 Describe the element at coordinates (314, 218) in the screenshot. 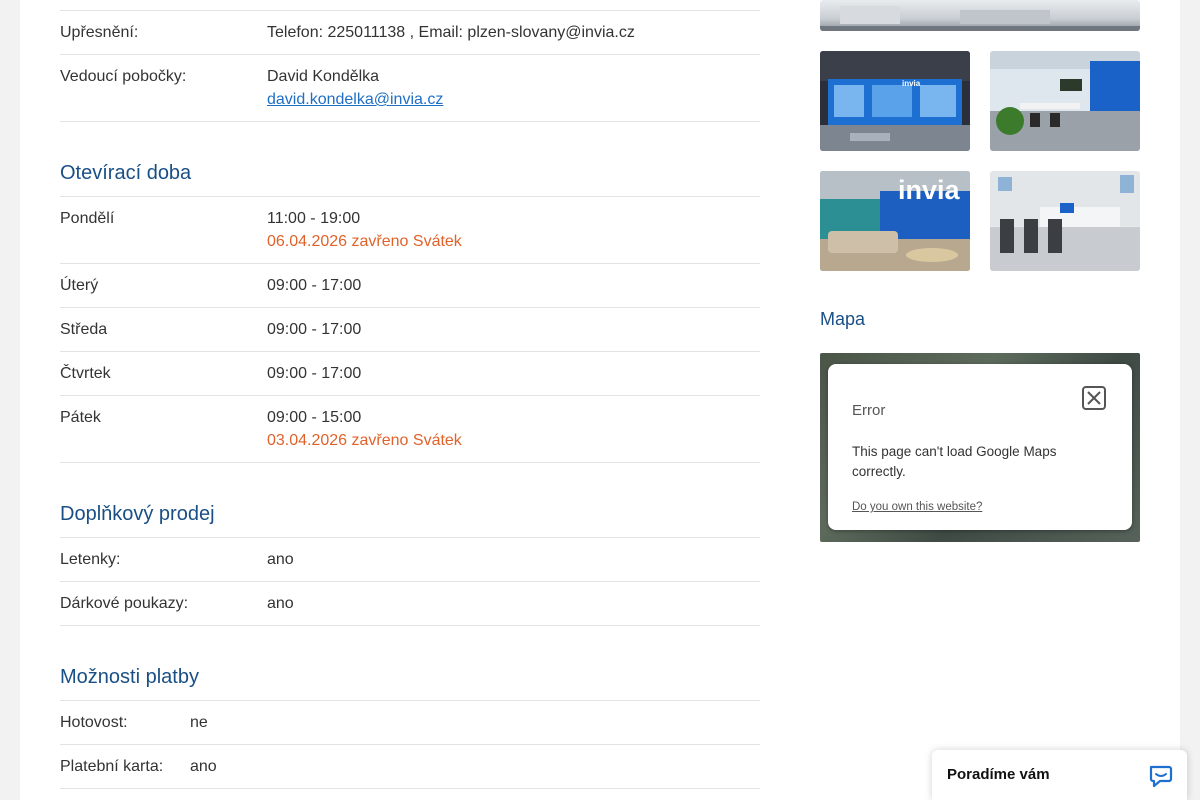

I see `hours-time: 11:00 - 19:00` at that location.